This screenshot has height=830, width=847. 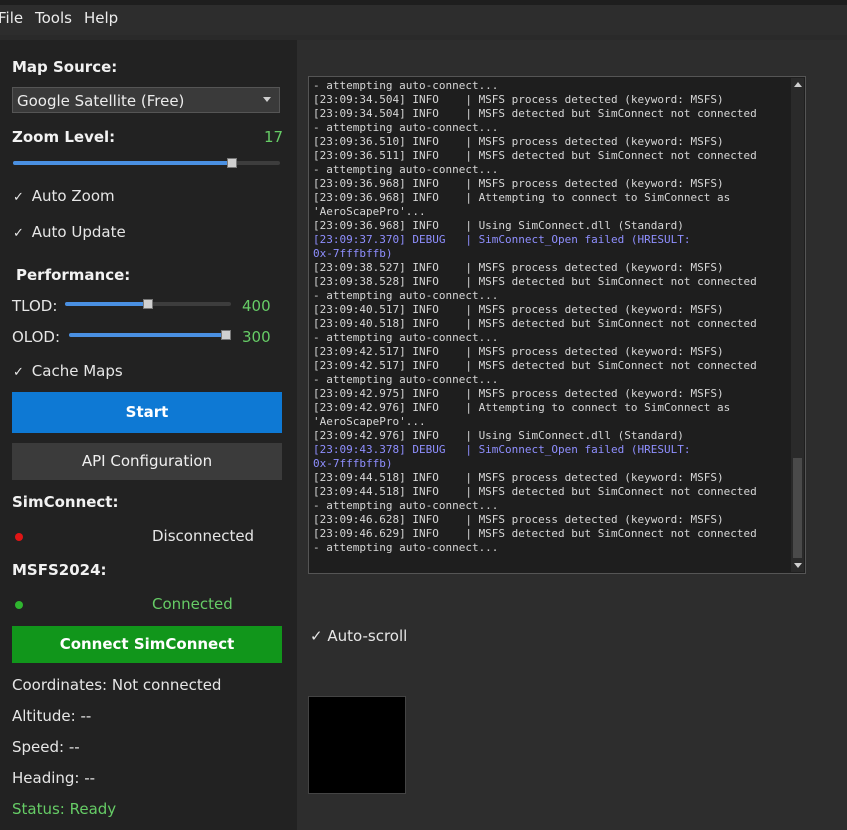 I want to click on heading-text: Heading: --, so click(x=54, y=778).